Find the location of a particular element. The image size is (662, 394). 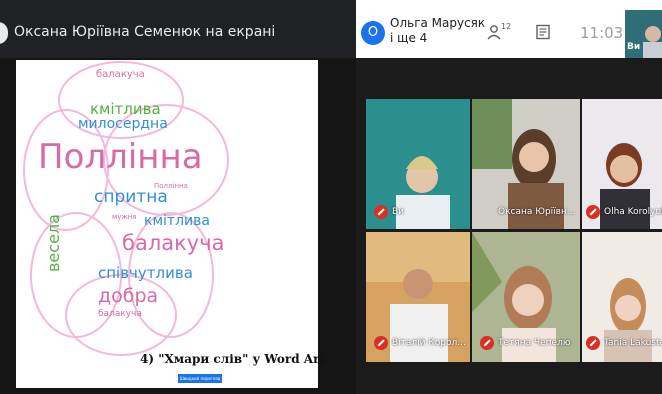

slide-caption: 4) "Хмари слів" у Word Art is located at coordinates (232, 359).